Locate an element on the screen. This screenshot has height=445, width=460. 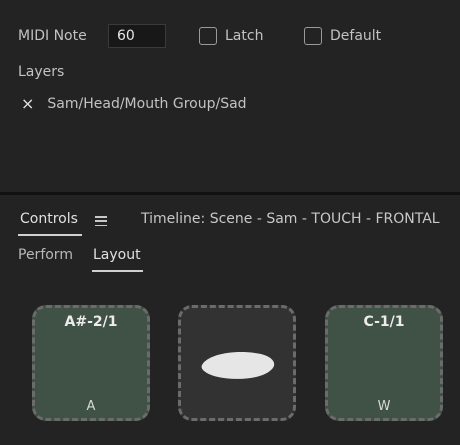
latch-label: Latch is located at coordinates (244, 36).